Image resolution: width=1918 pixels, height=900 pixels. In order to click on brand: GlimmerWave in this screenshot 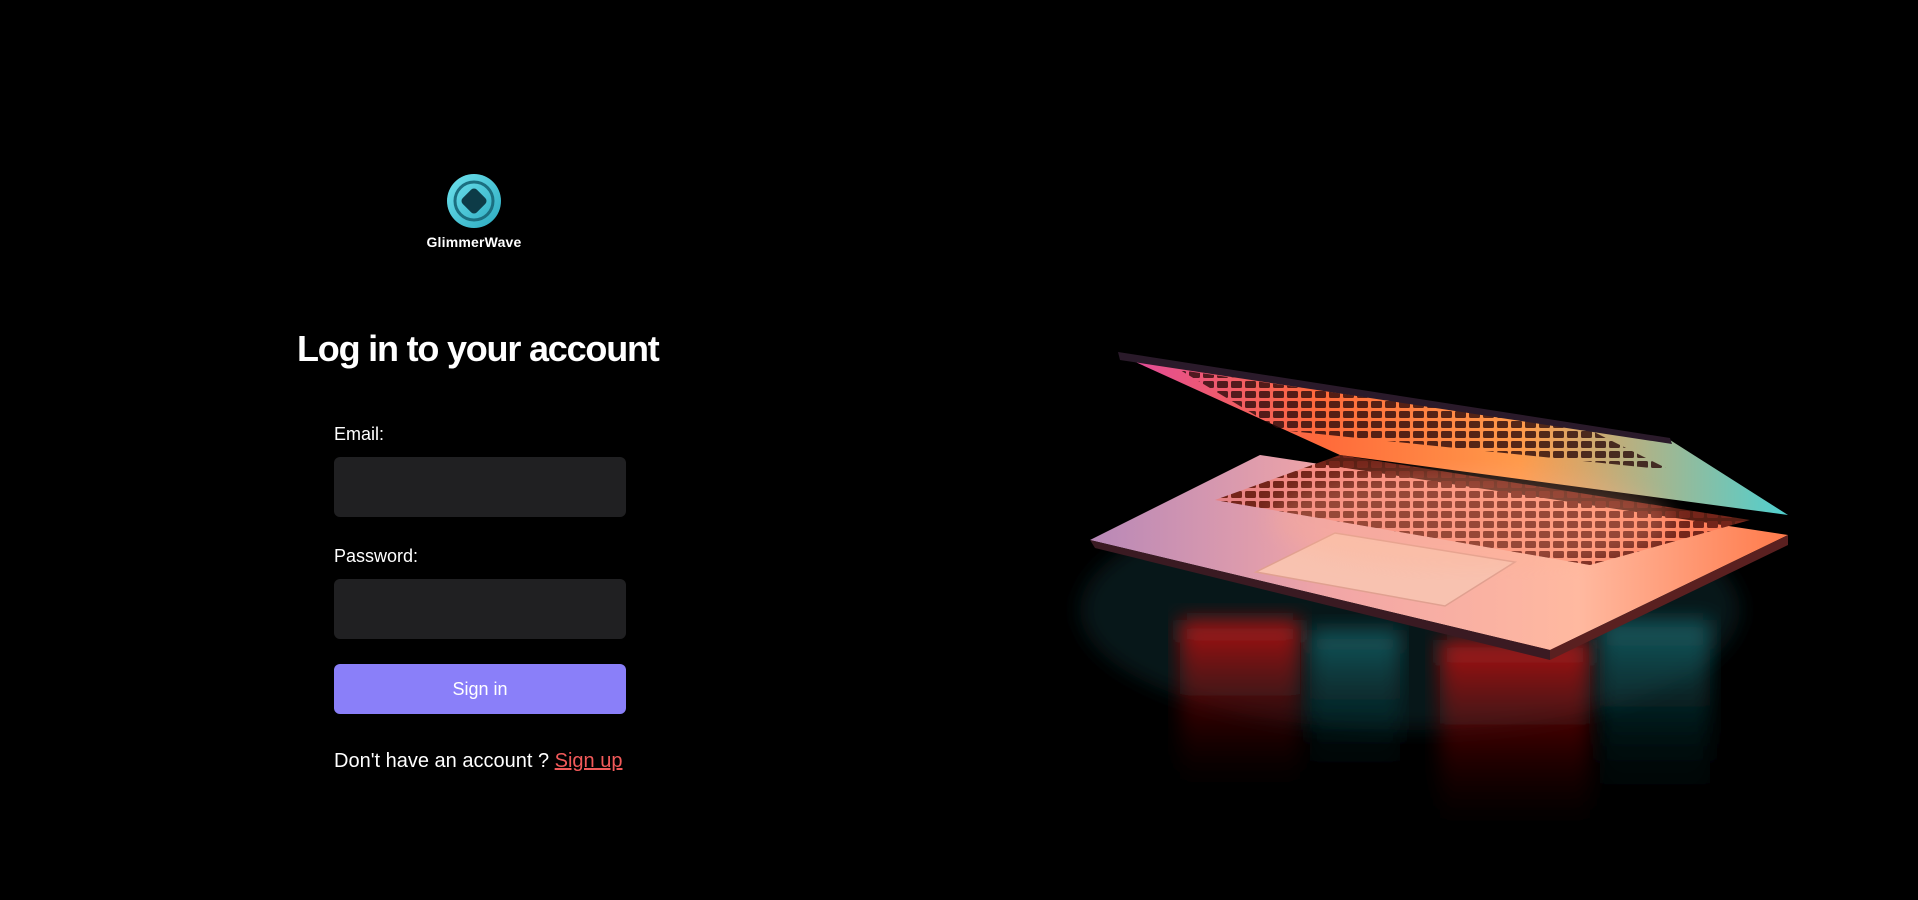, I will do `click(474, 212)`.